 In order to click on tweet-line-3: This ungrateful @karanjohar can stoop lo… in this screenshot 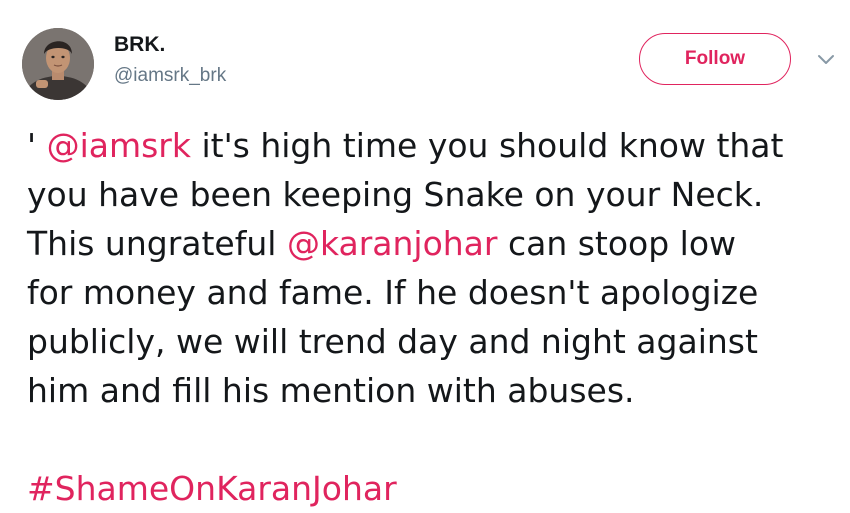, I will do `click(432, 243)`.